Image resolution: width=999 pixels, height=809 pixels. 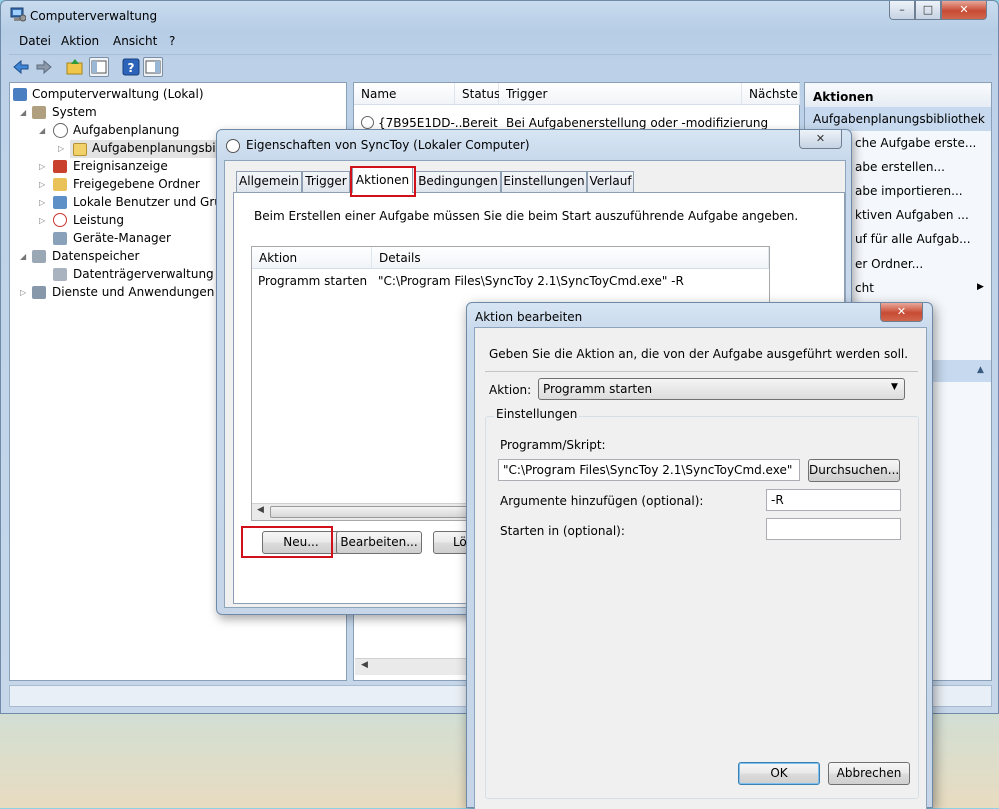 I want to click on tree-item-root: Computerverwaltung (Lokal), so click(x=118, y=94).